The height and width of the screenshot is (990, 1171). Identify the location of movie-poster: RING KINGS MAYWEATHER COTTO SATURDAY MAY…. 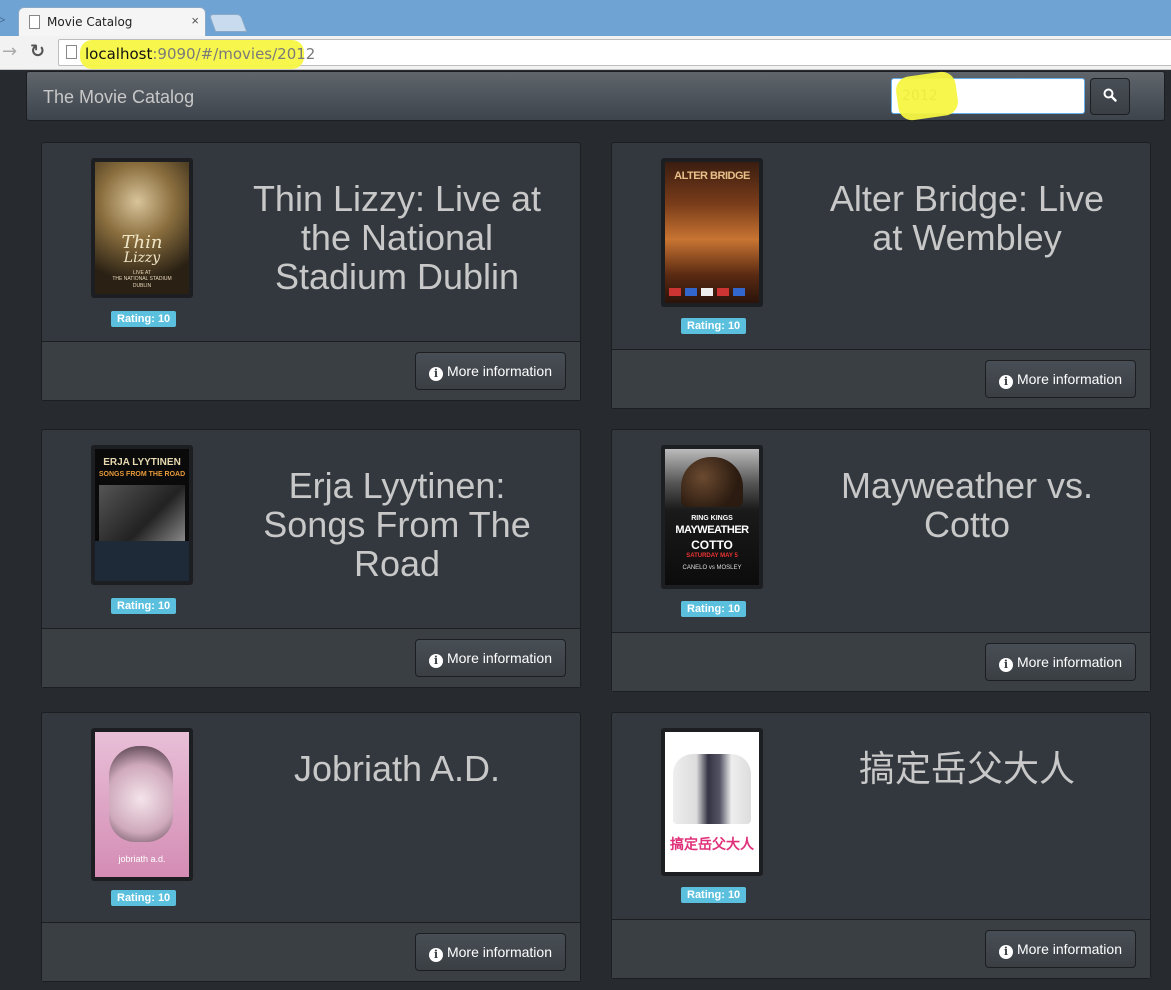
(712, 517).